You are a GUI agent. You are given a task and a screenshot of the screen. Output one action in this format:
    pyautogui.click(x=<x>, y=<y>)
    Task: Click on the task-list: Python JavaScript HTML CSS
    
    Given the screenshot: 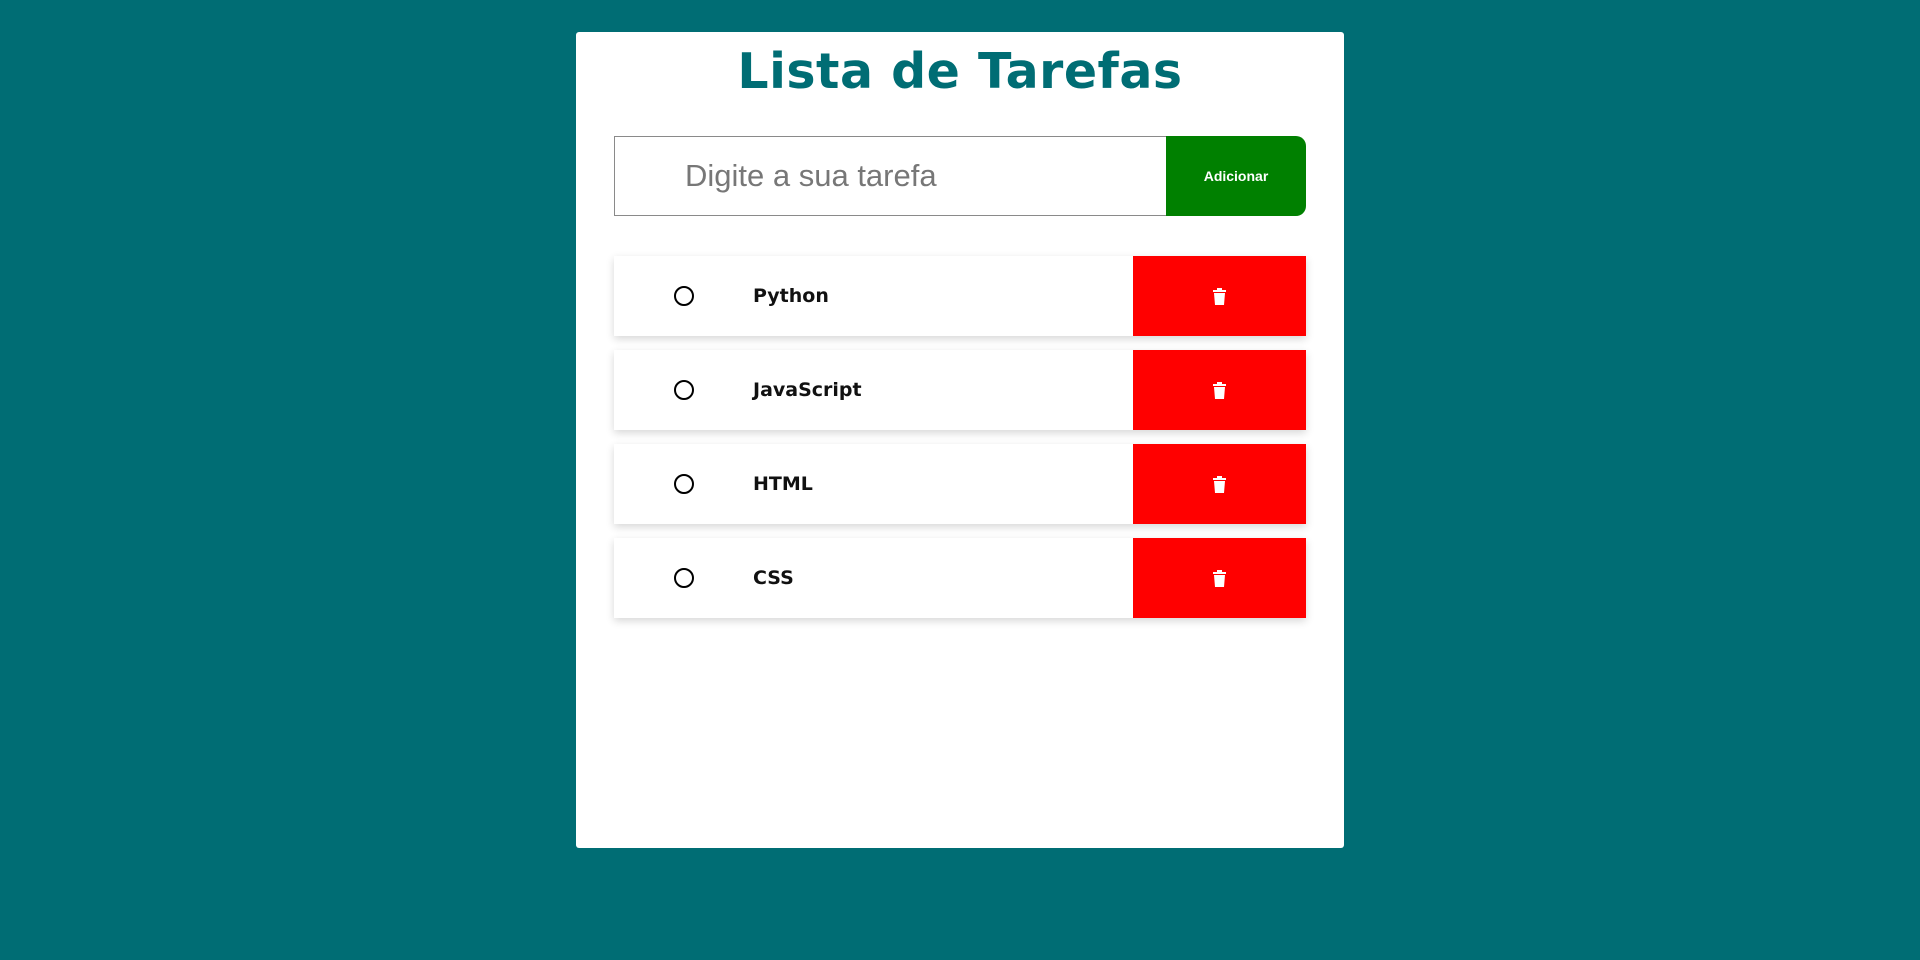 What is the action you would take?
    pyautogui.click(x=960, y=444)
    